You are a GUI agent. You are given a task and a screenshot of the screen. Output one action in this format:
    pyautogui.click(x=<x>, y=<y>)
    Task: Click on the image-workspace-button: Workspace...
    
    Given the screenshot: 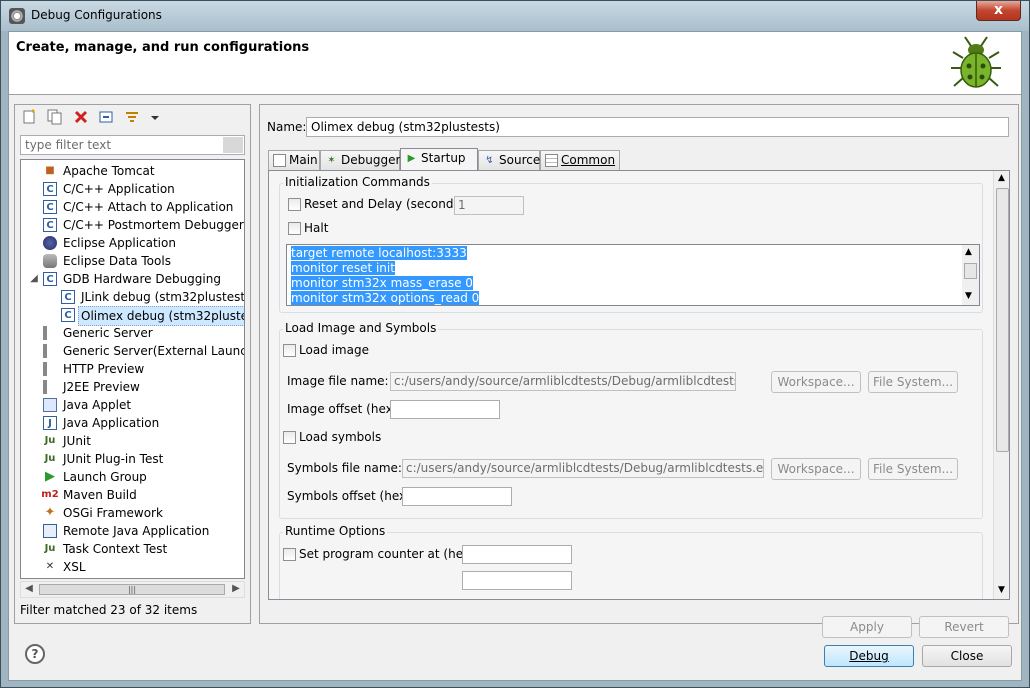 What is the action you would take?
    pyautogui.click(x=816, y=382)
    